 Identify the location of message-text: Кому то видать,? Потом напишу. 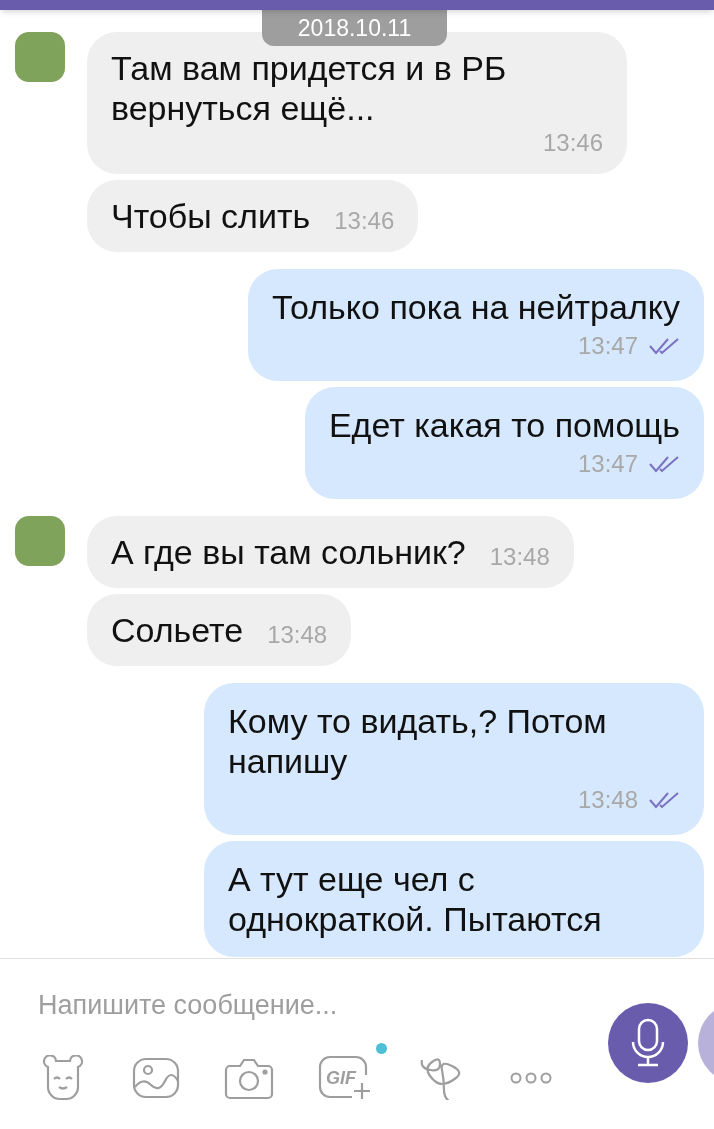
(418, 741).